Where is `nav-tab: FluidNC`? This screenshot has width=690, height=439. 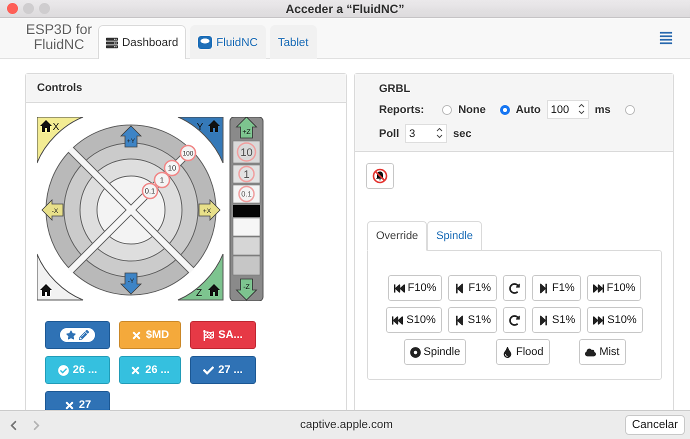
nav-tab: FluidNC is located at coordinates (228, 42).